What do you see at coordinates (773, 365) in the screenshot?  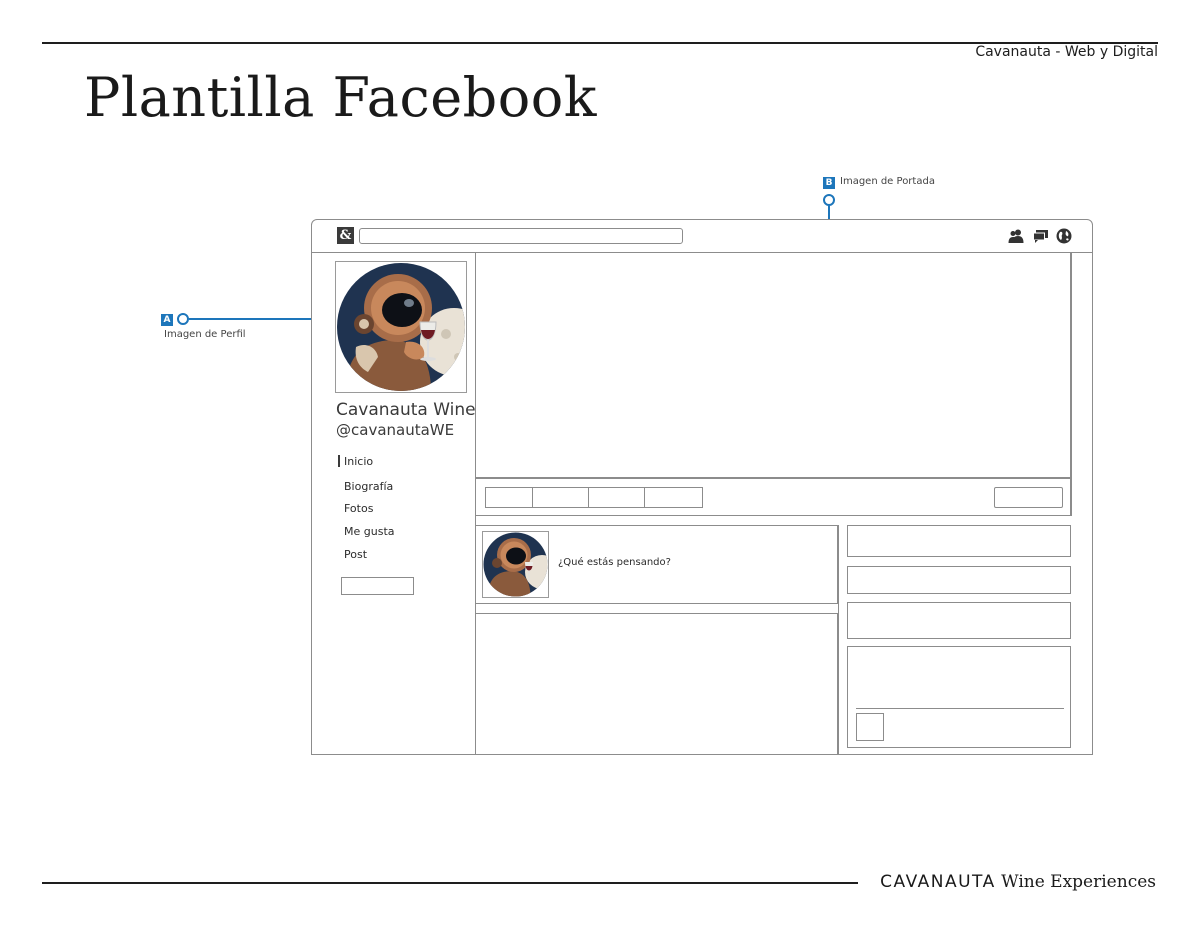 I see `cover-image` at bounding box center [773, 365].